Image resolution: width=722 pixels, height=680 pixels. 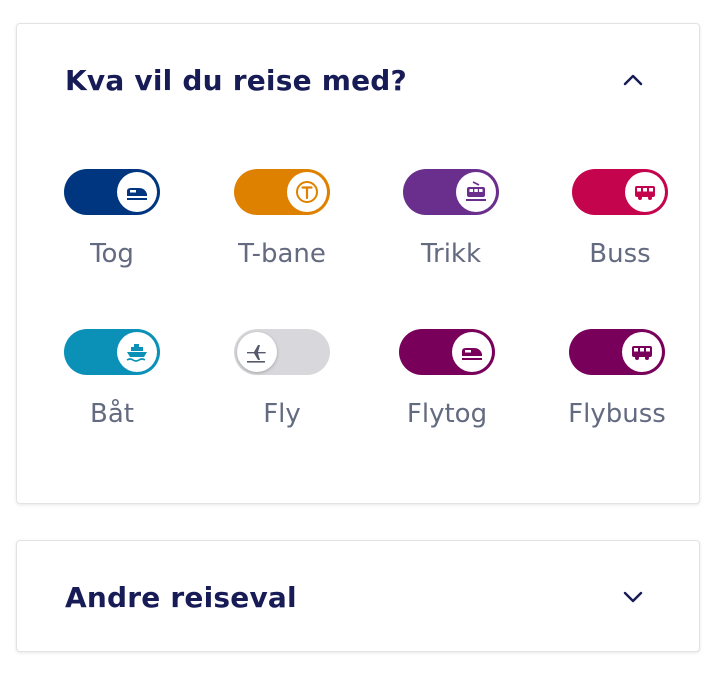 What do you see at coordinates (633, 80) in the screenshot?
I see `chevron-up-icon` at bounding box center [633, 80].